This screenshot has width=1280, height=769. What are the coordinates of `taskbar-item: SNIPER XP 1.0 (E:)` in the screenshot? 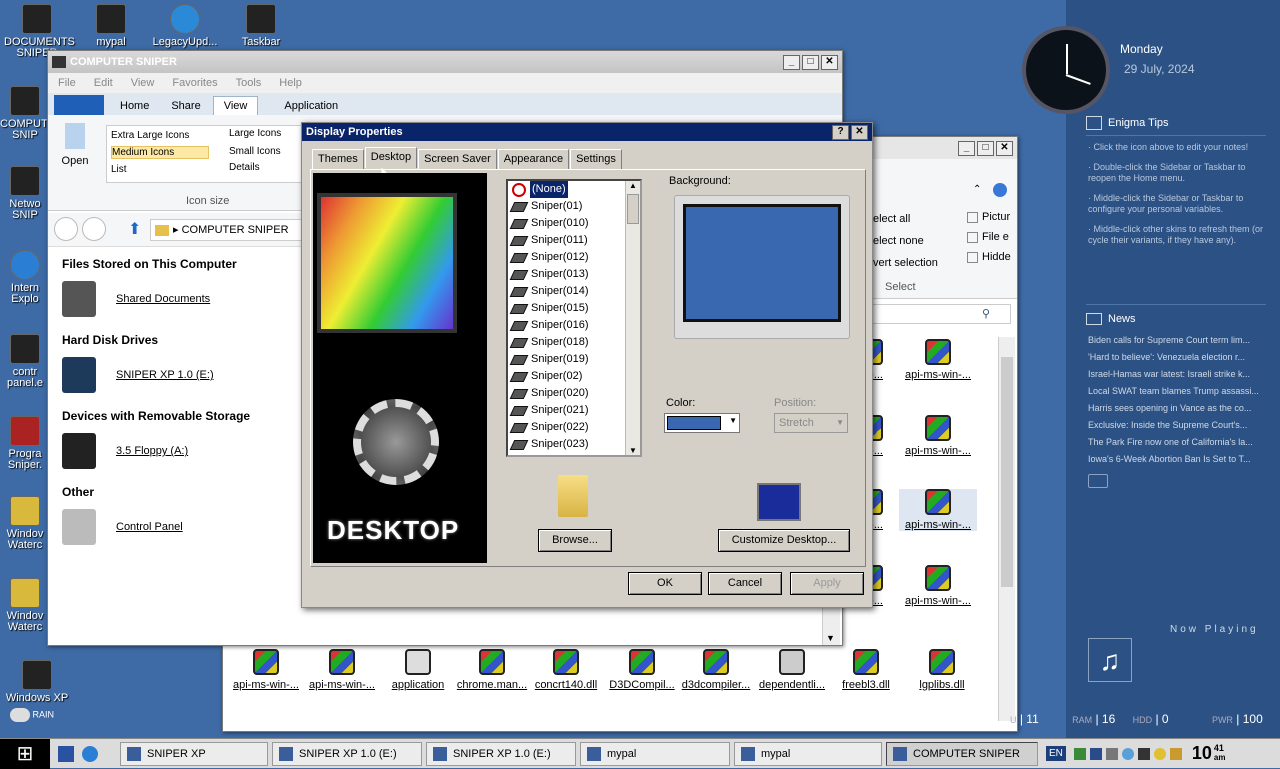 It's located at (501, 753).